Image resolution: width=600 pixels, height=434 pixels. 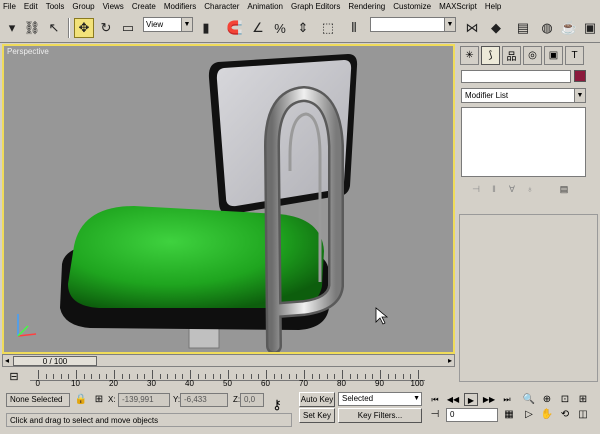 What do you see at coordinates (435, 399) in the screenshot?
I see `go-to-start-icon: ⏮` at bounding box center [435, 399].